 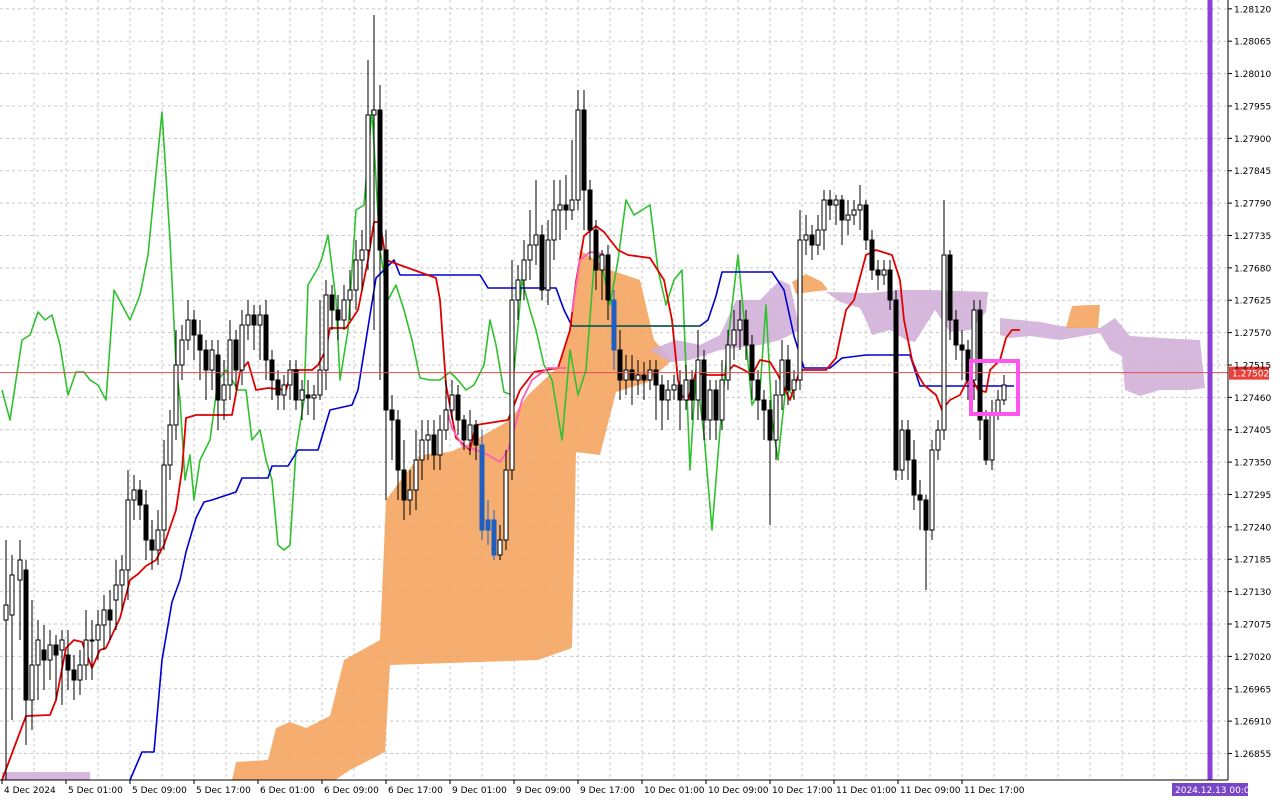 What do you see at coordinates (1252, 496) in the screenshot?
I see `price-tick-label: 1.27295` at bounding box center [1252, 496].